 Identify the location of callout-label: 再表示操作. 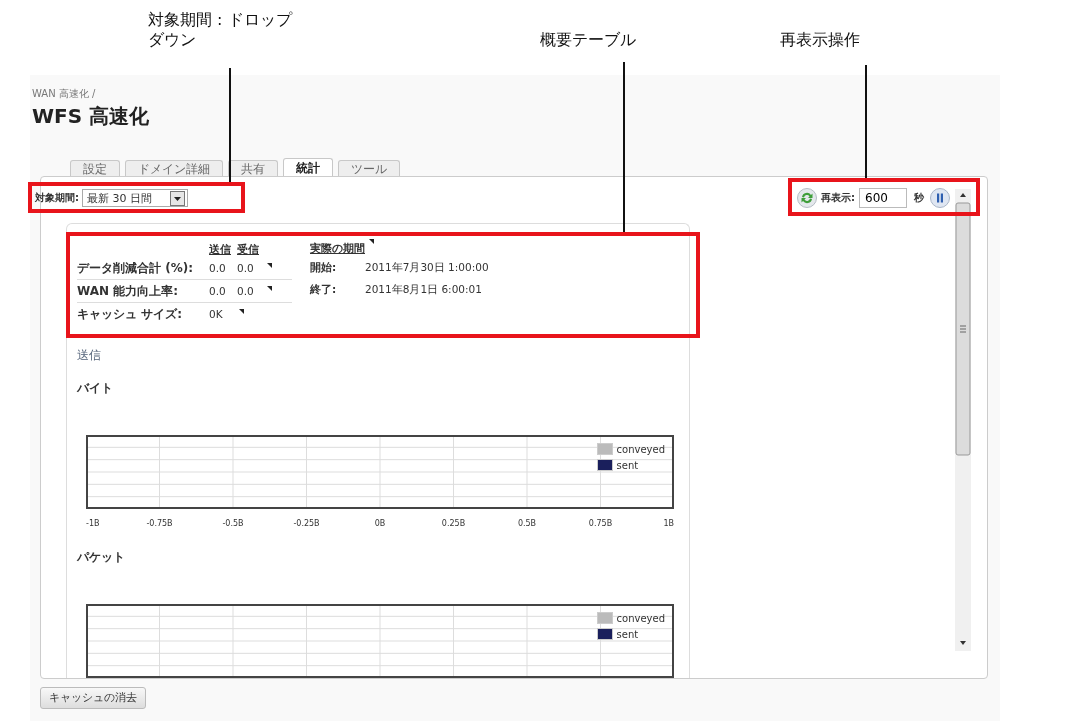
(820, 40).